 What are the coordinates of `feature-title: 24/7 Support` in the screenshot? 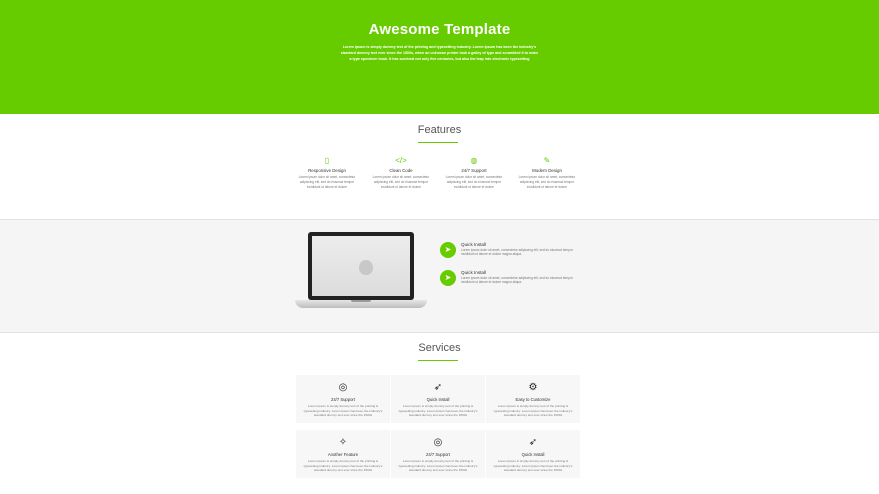 It's located at (474, 170).